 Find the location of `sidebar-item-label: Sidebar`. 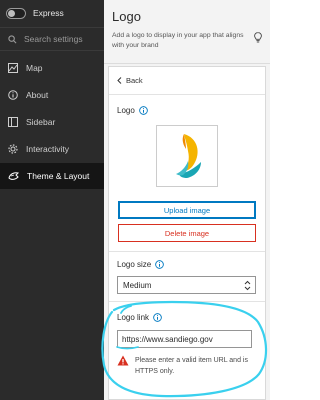

sidebar-item-label: Sidebar is located at coordinates (41, 122).